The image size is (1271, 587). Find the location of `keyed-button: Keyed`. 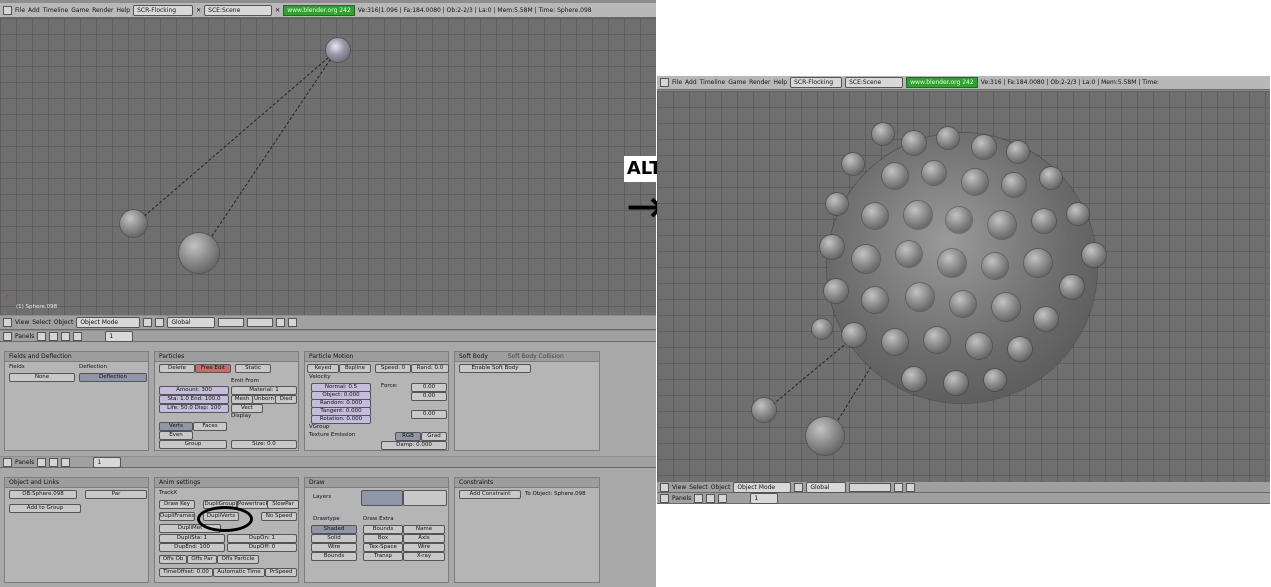

keyed-button: Keyed is located at coordinates (323, 368).